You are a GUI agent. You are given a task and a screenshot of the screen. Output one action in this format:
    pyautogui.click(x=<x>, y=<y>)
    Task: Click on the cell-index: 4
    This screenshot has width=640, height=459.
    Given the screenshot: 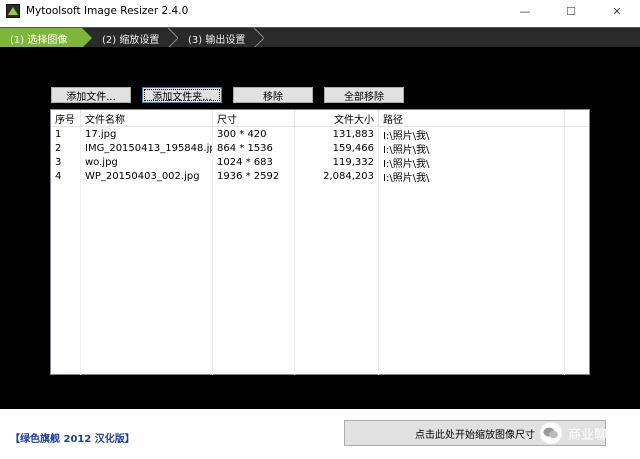 What is the action you would take?
    pyautogui.click(x=66, y=176)
    